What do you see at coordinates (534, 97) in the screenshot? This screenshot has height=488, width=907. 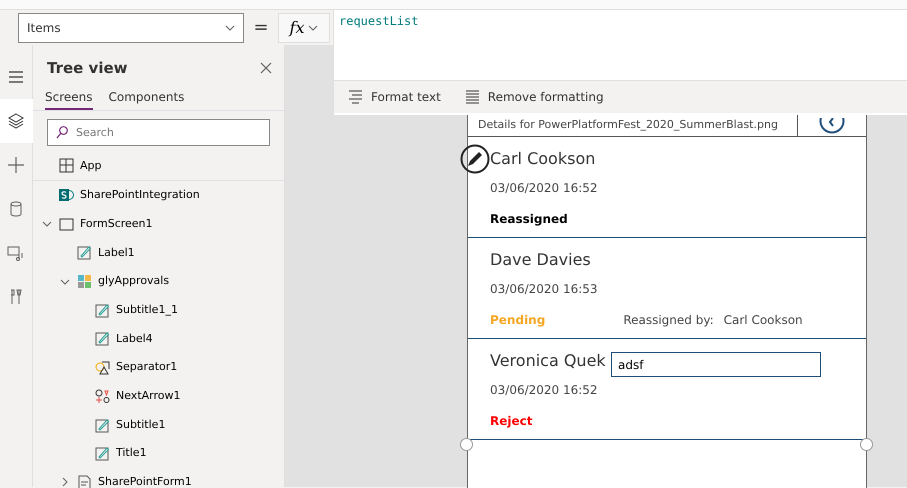 I see `remove-formatting-button: Remove formatting` at bounding box center [534, 97].